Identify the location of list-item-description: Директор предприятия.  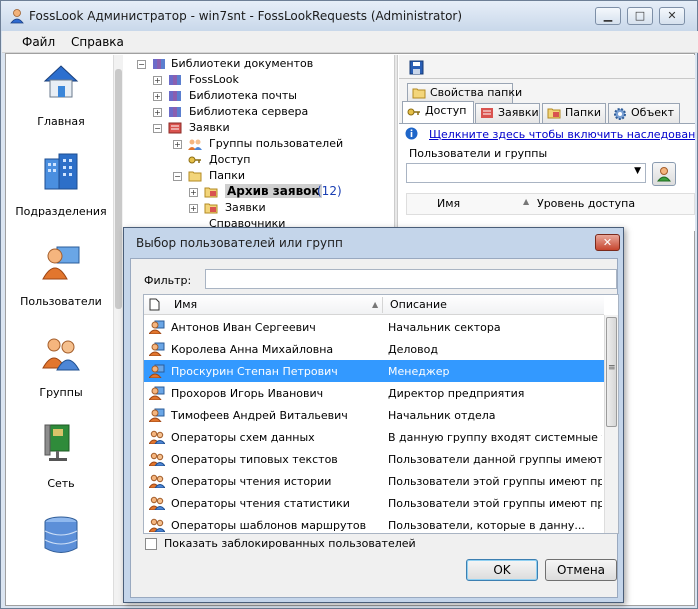
(456, 393).